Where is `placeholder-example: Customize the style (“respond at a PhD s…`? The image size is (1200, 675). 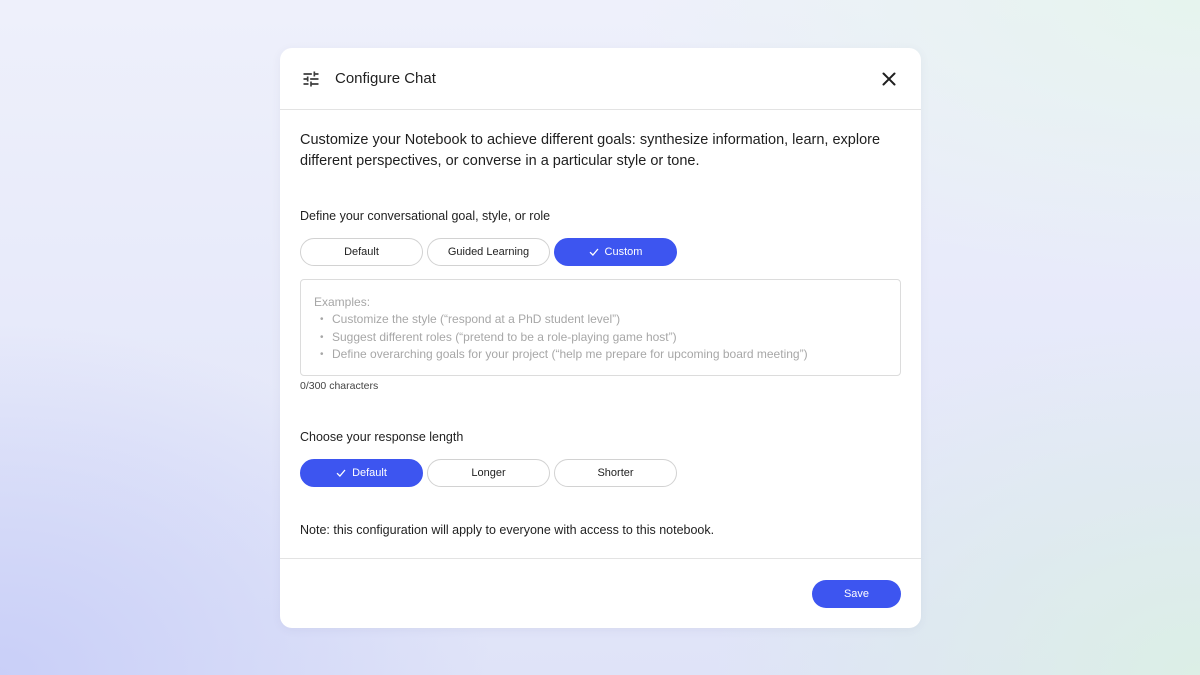 placeholder-example: Customize the style (“respond at a PhD s… is located at coordinates (600, 320).